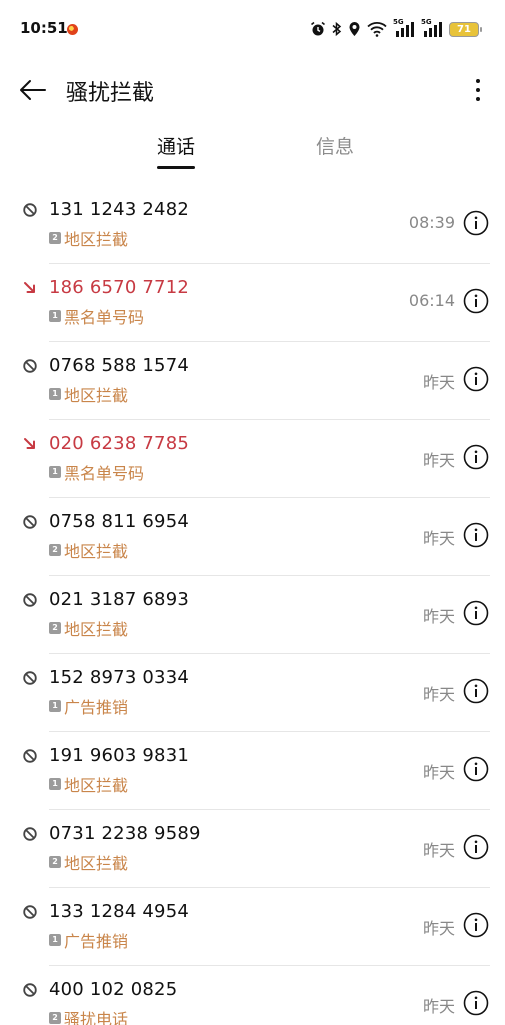  Describe the element at coordinates (252, 381) in the screenshot. I see `call-list-item: 0768 588 1574 1 地区拦截 昨天` at that location.